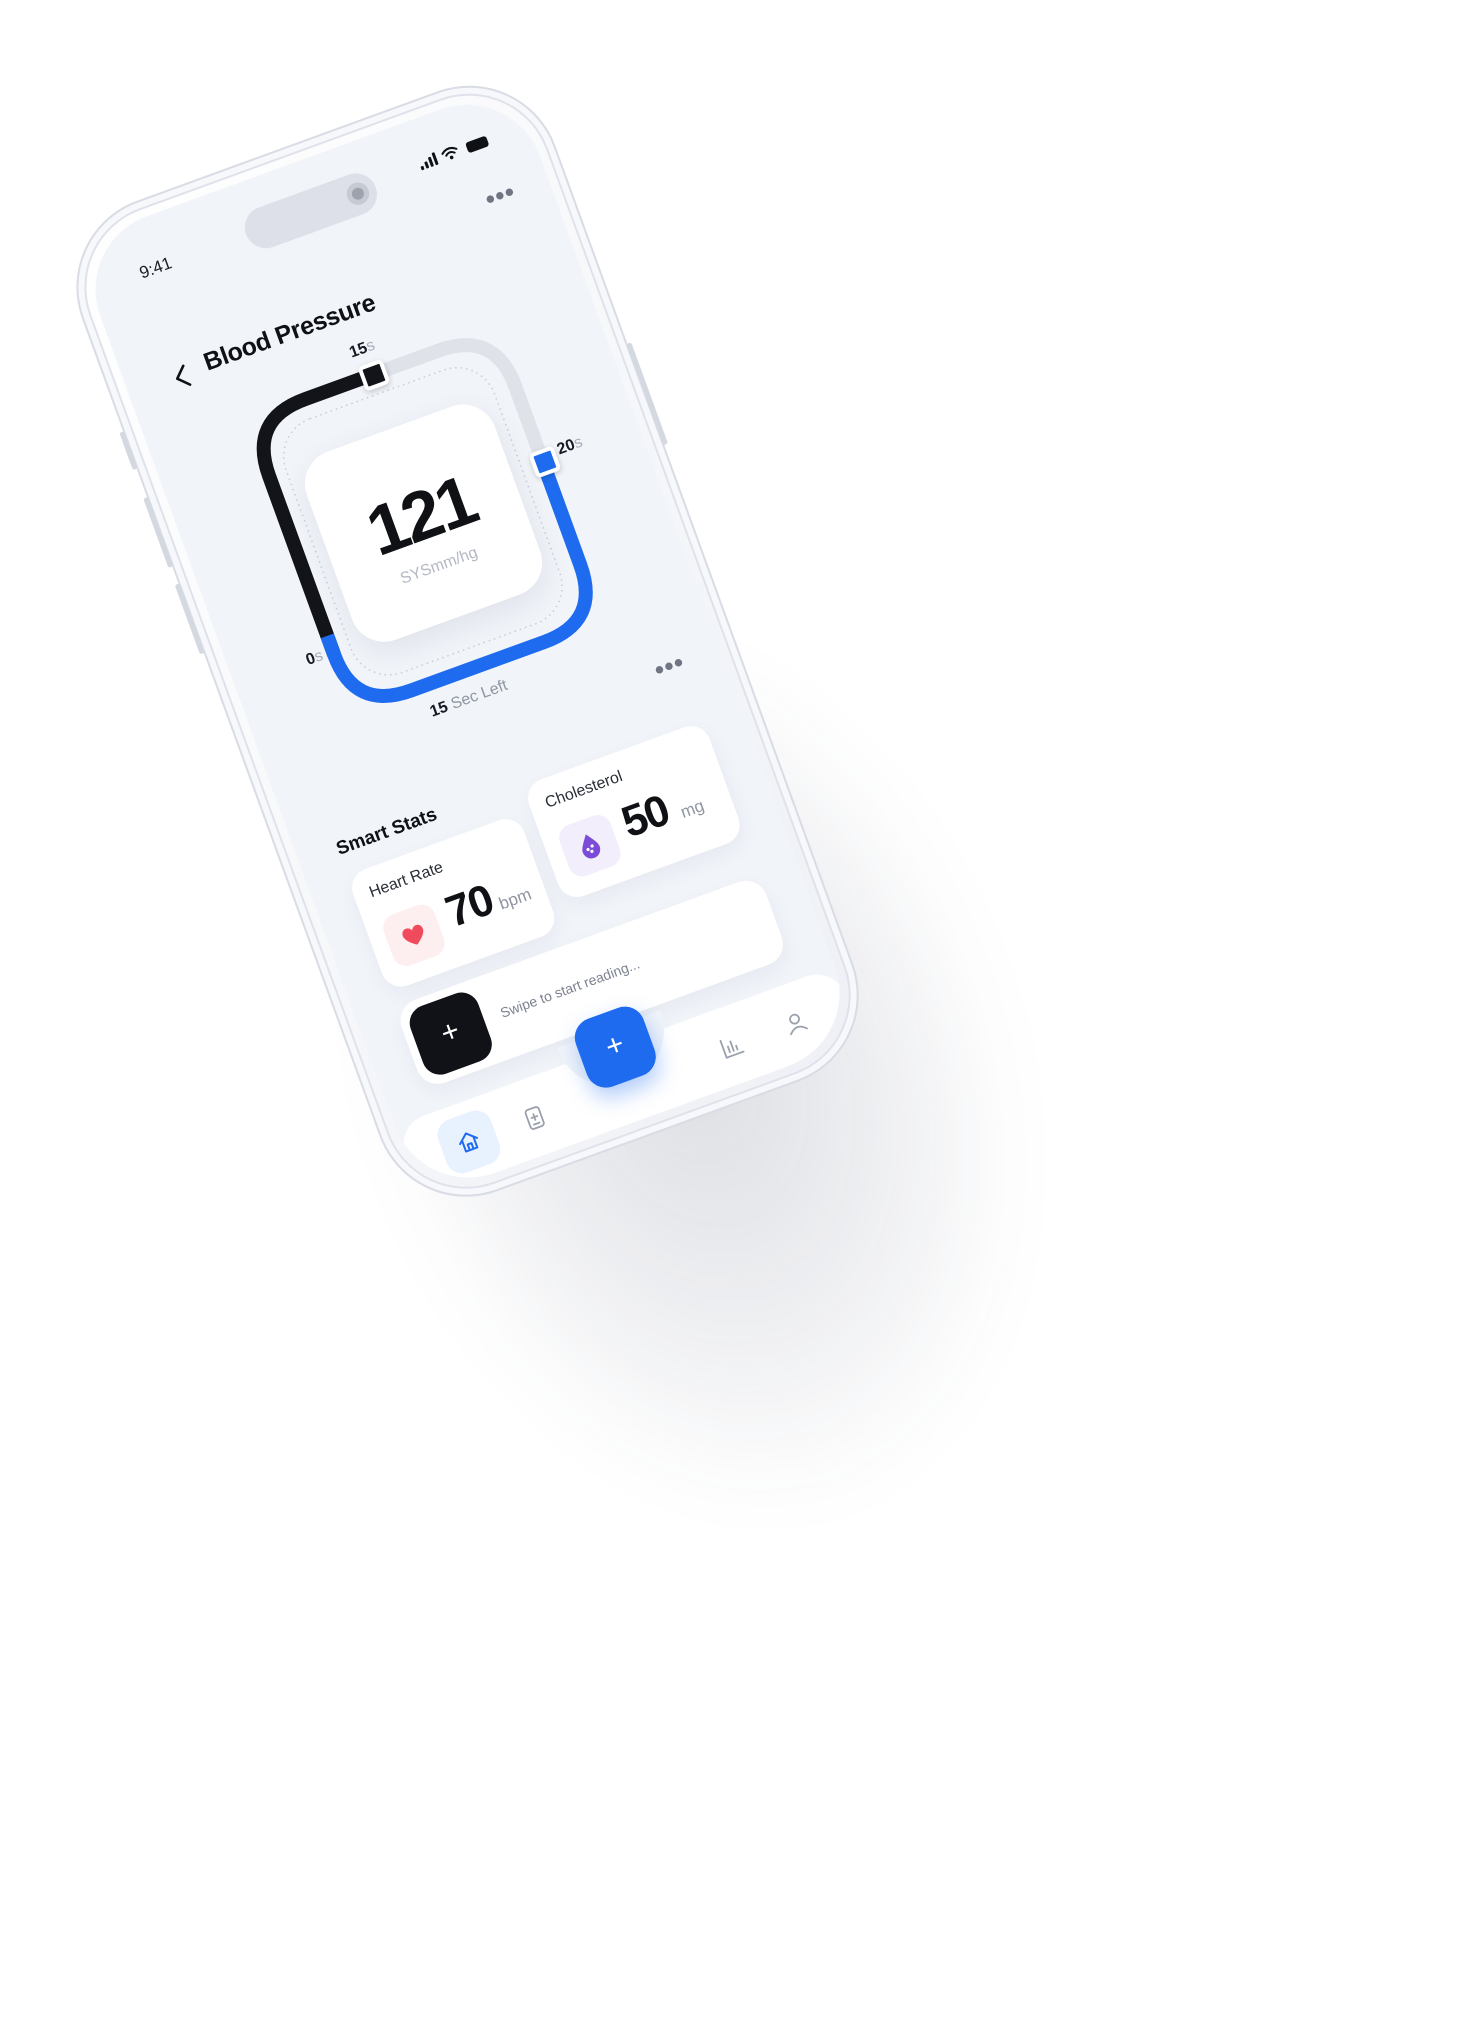  What do you see at coordinates (189, 619) in the screenshot?
I see `volume-down-button` at bounding box center [189, 619].